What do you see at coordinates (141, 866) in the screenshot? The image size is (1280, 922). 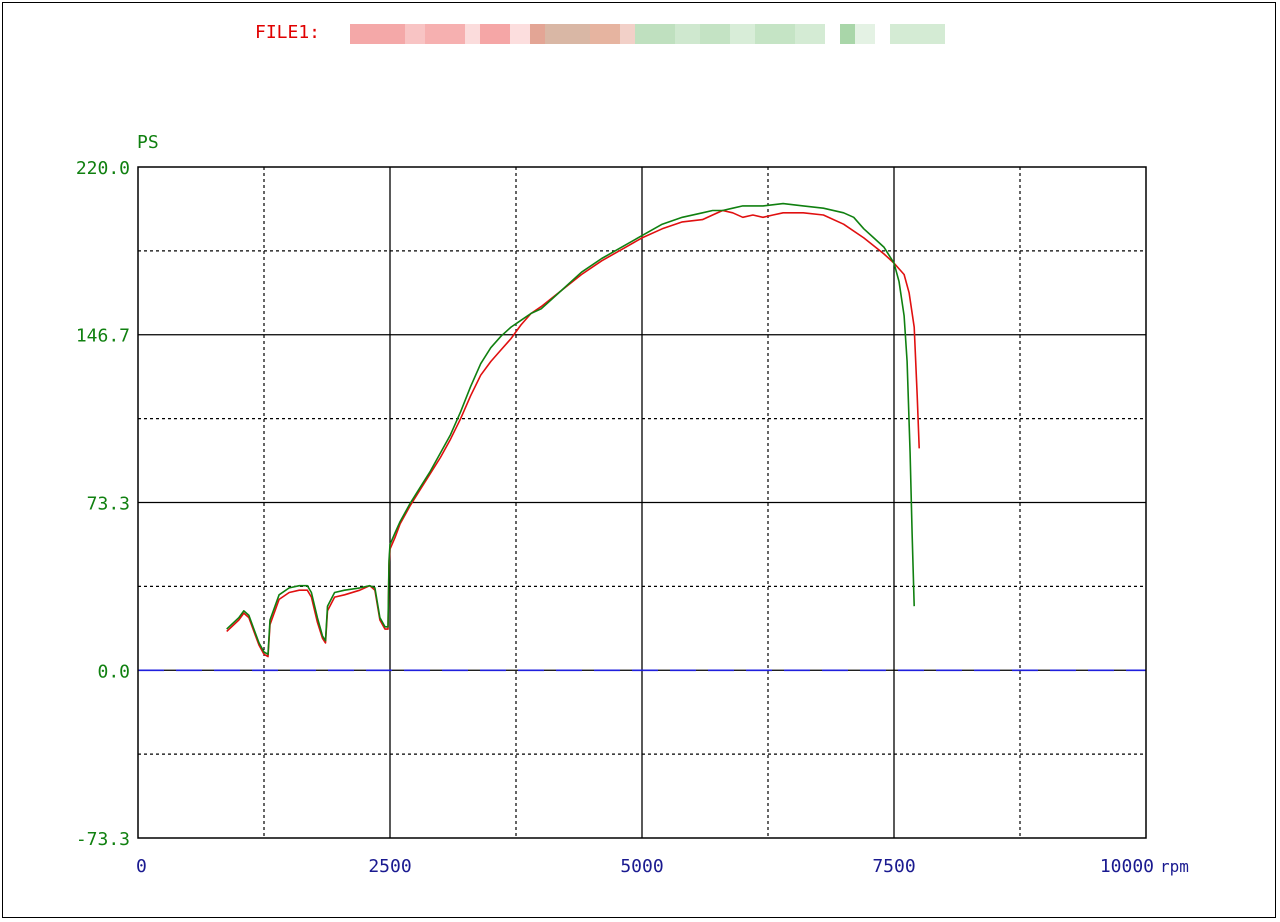 I see `x-tick-label: 0` at bounding box center [141, 866].